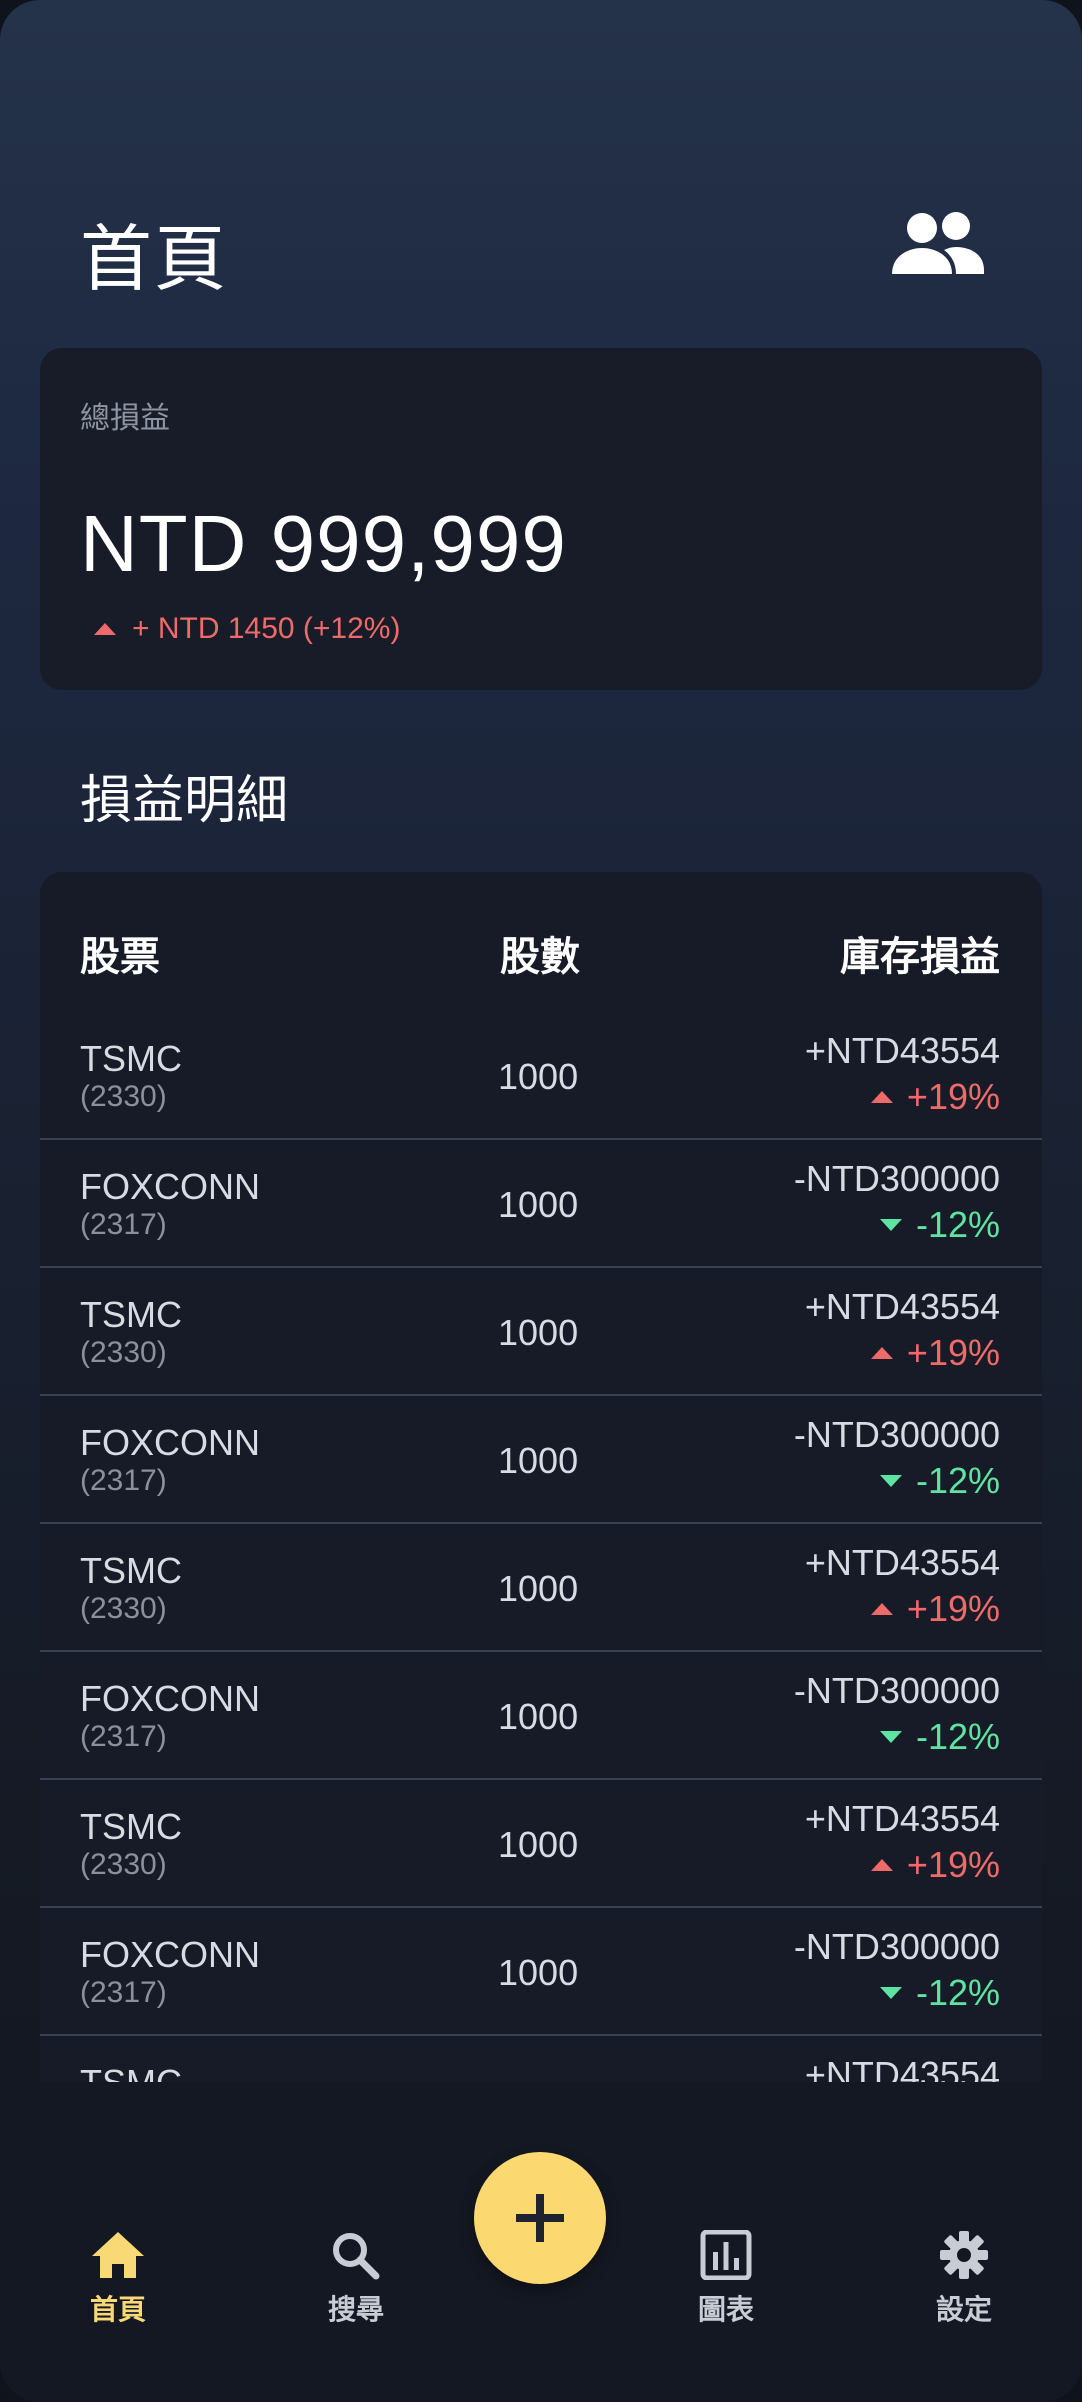 This screenshot has height=2402, width=1082. I want to click on nav-item-search: 搜尋, so click(356, 2279).